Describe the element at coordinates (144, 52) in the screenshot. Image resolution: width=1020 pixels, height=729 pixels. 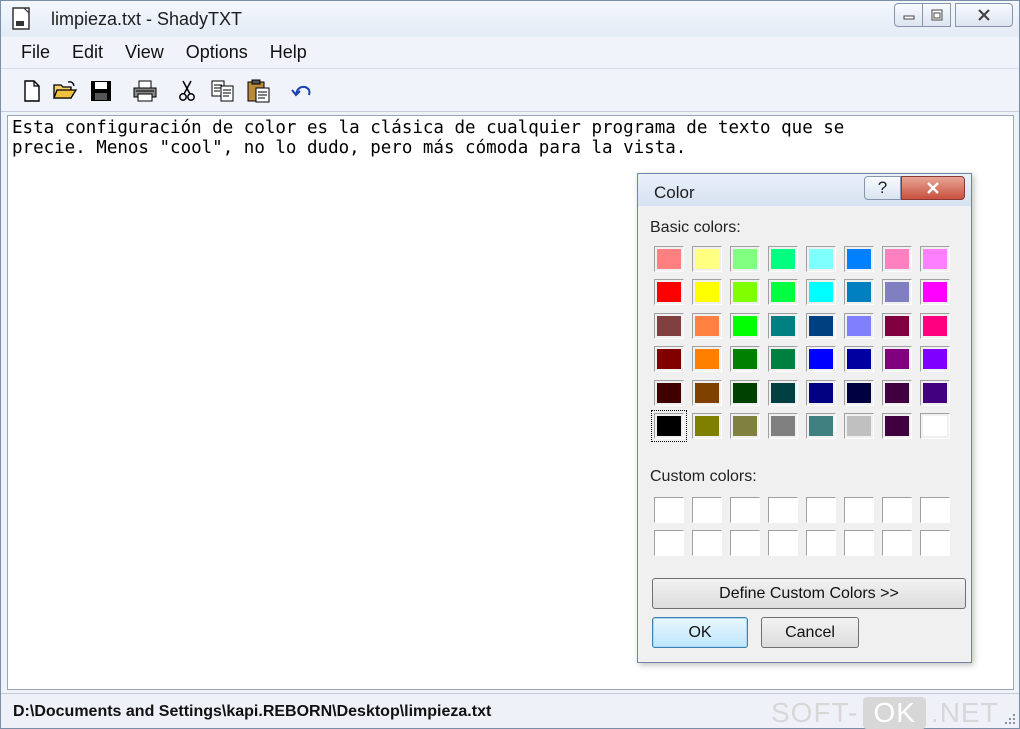
I see `menu-view: View` at that location.